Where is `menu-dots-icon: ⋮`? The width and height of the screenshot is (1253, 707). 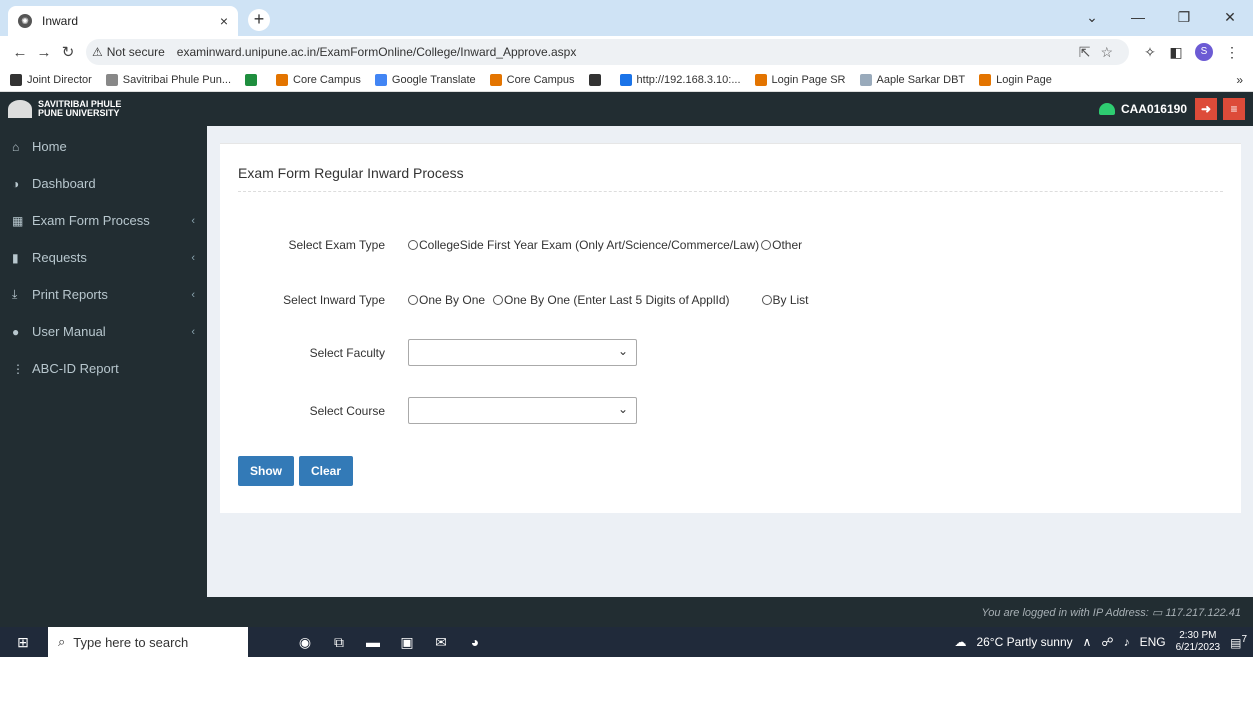 menu-dots-icon: ⋮ is located at coordinates (1232, 52).